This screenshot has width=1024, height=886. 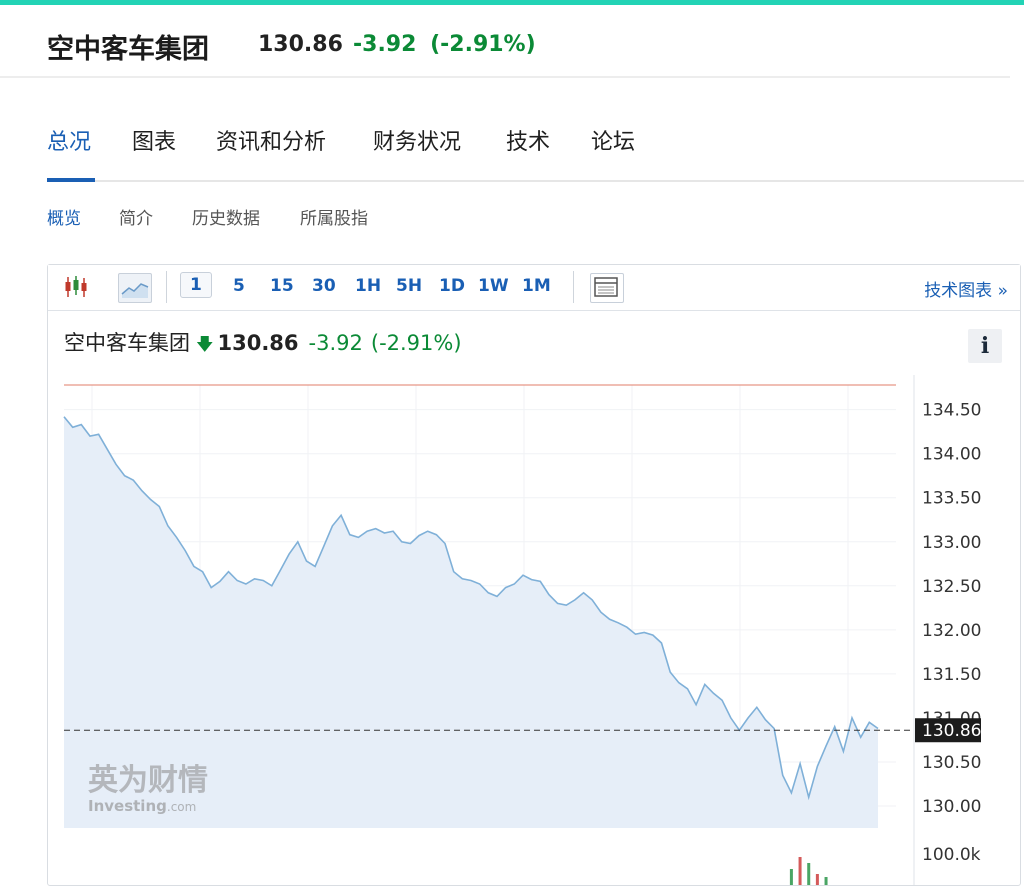 I want to click on subtab-profile: 简介, so click(x=136, y=216).